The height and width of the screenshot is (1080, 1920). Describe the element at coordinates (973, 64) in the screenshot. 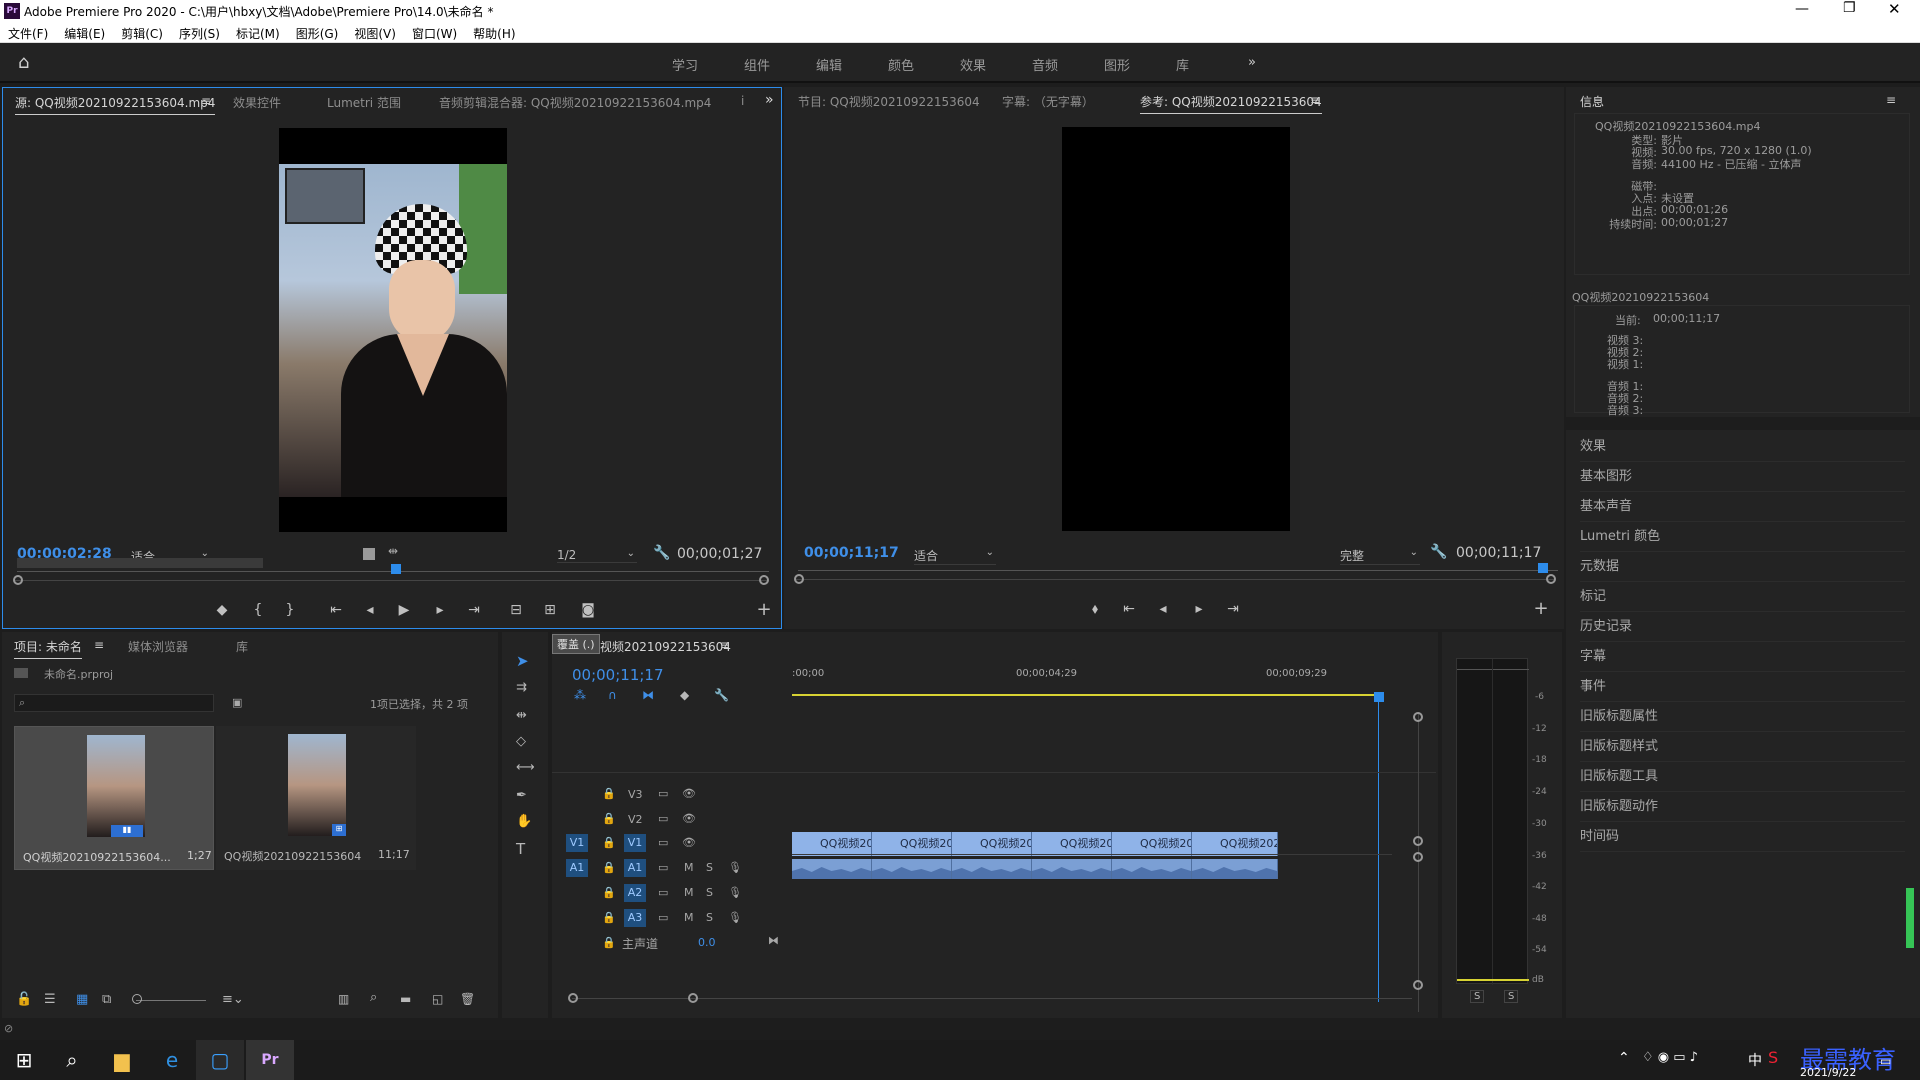

I see `workspace-effects: 效果` at that location.